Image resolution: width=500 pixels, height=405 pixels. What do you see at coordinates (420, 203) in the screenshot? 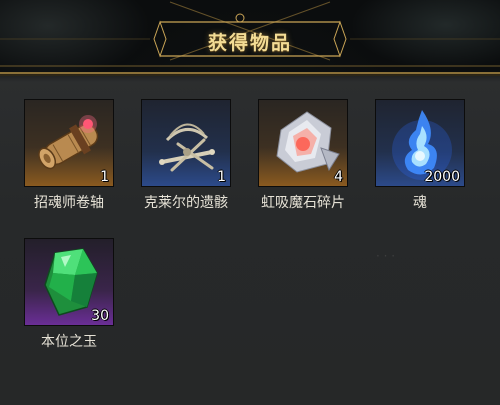
I see `item-name: 魂` at bounding box center [420, 203].